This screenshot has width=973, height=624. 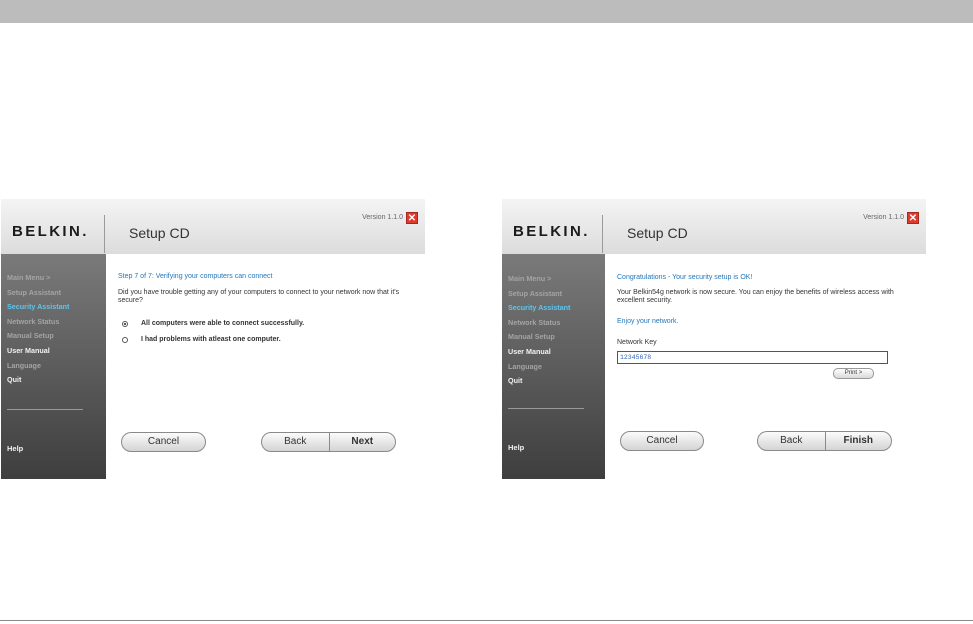 I want to click on top-header-bar, so click(x=486, y=11).